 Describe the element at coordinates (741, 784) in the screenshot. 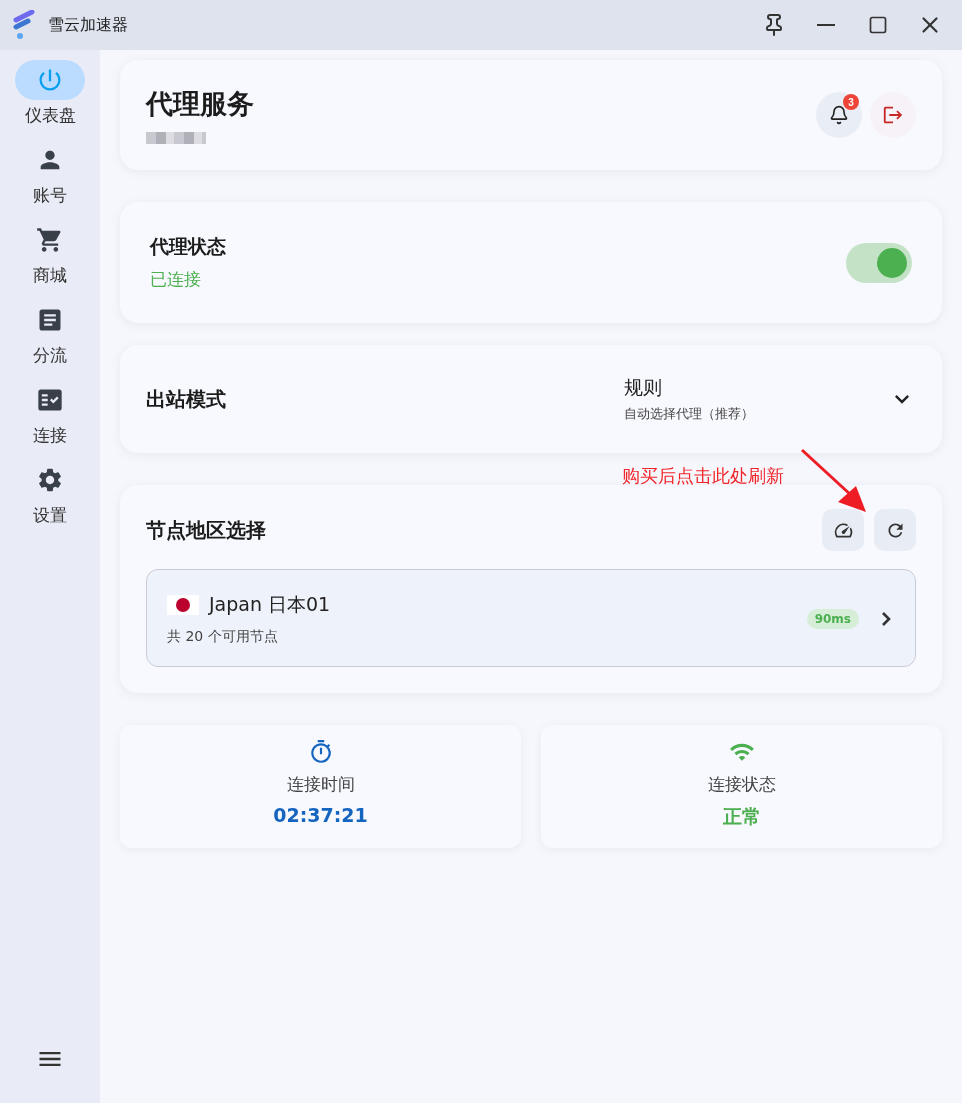

I see `stat-label: 连接状态` at that location.